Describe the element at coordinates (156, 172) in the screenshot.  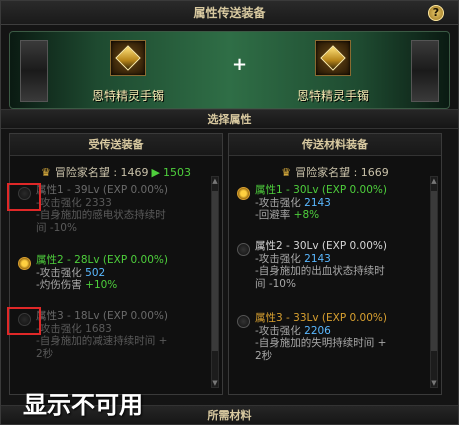
I see `arrow-right-icon: ▶` at that location.